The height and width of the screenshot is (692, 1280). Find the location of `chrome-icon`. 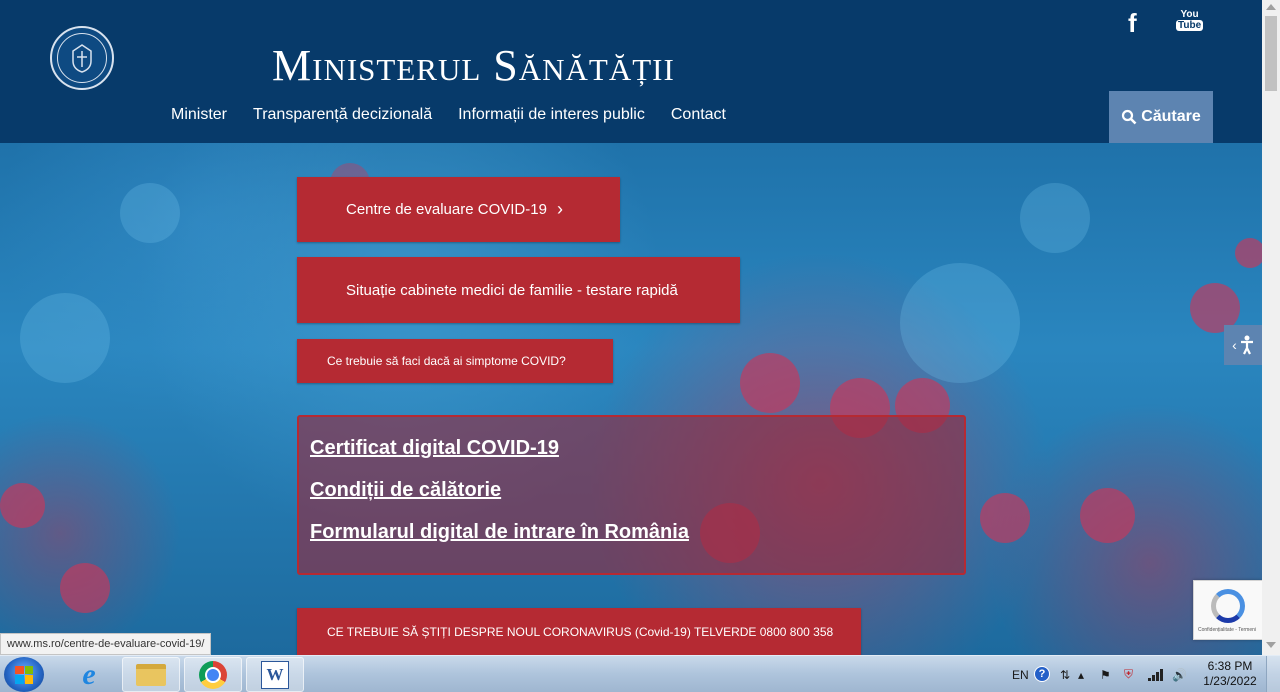

chrome-icon is located at coordinates (213, 674).